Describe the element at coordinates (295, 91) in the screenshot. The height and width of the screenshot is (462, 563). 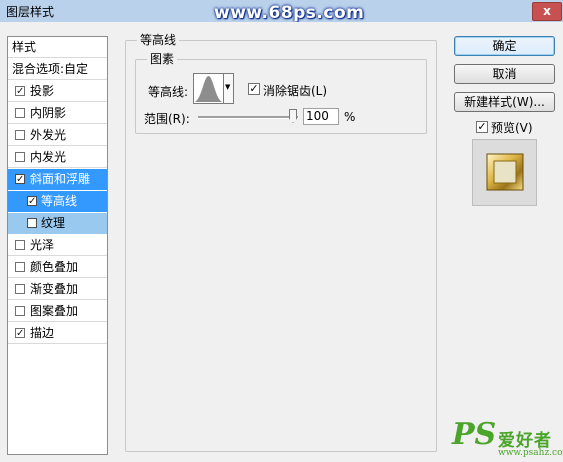
I see `anti-alias-label: 消除锯齿(L)` at that location.